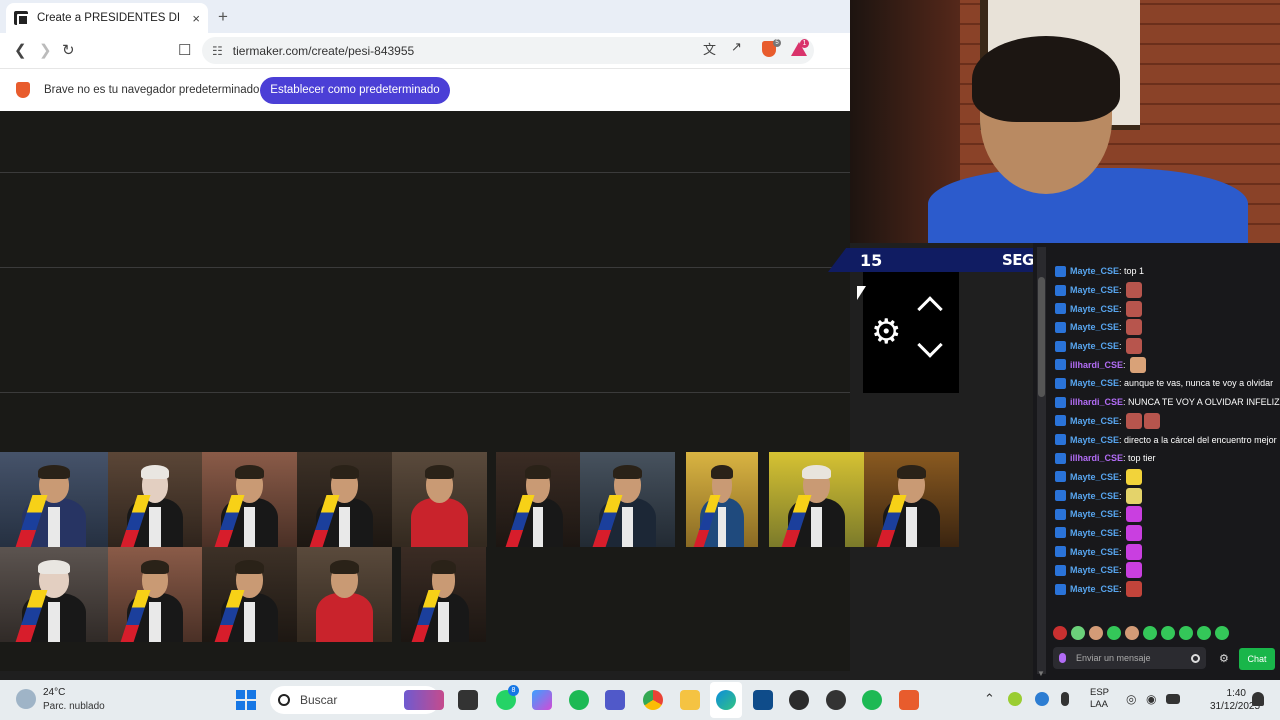  What do you see at coordinates (355, 90) in the screenshot?
I see `set-default-button: Establecer como predeterminado` at bounding box center [355, 90].